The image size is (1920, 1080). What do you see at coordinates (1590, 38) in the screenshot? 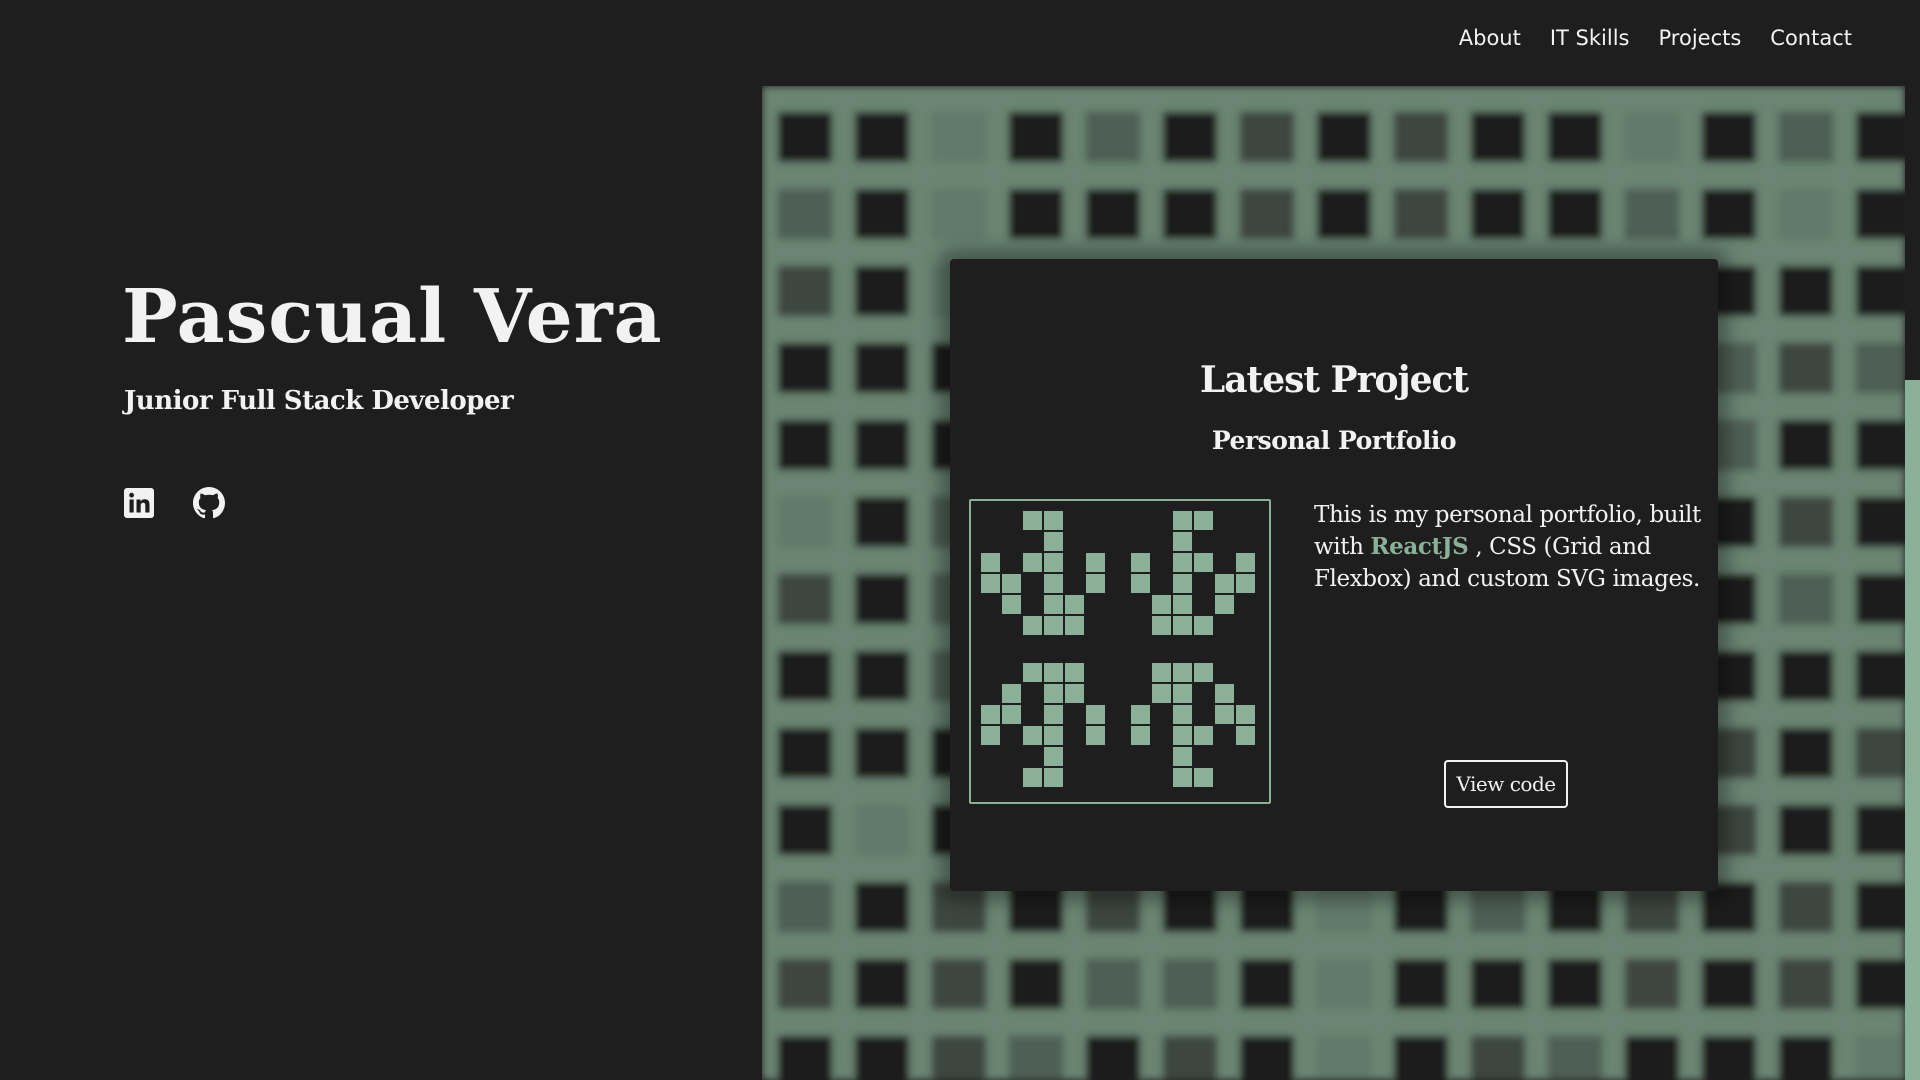
I see `nav-it-skills-link: IT Skills` at bounding box center [1590, 38].